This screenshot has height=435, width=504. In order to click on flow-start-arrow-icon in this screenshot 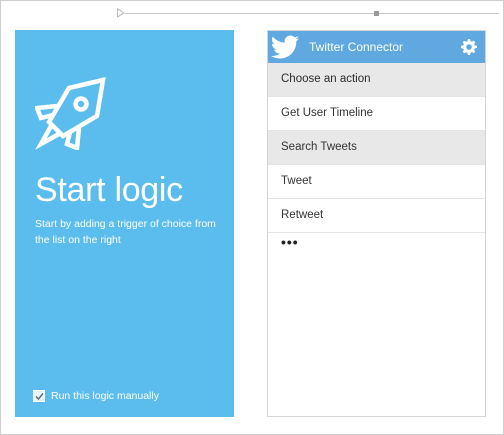, I will do `click(121, 13)`.